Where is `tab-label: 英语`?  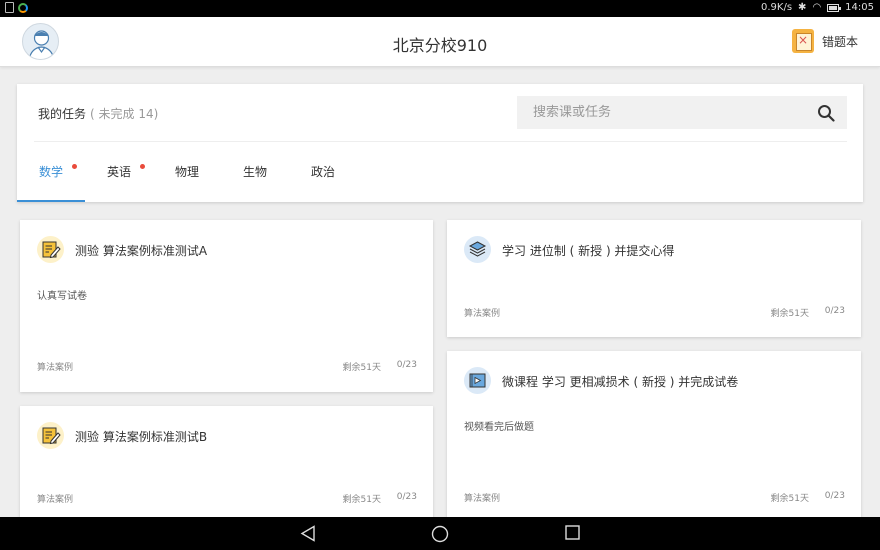 tab-label: 英语 is located at coordinates (118, 172).